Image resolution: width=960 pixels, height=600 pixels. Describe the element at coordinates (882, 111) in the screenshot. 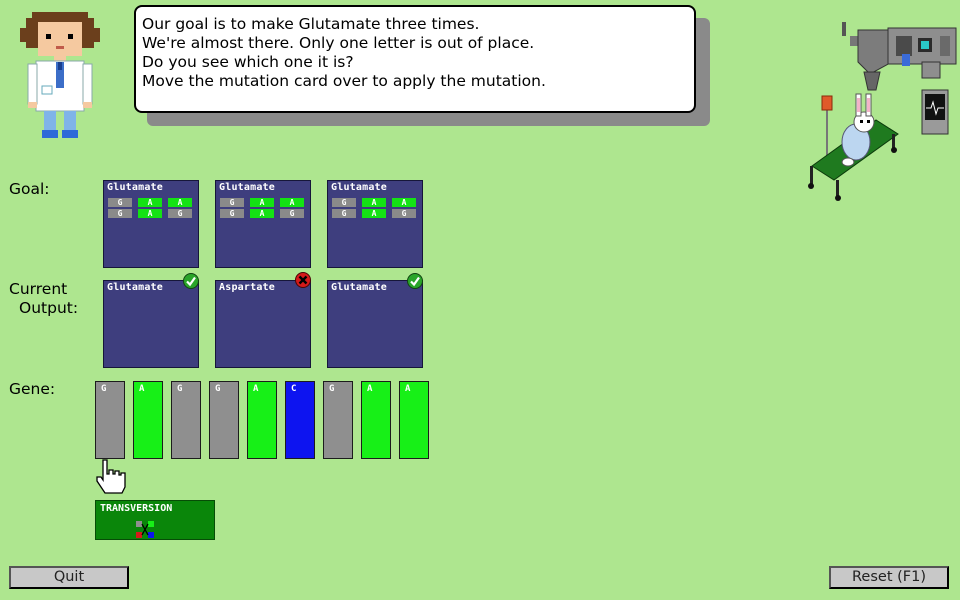

I see `lab-machine-bunny-illustration` at that location.